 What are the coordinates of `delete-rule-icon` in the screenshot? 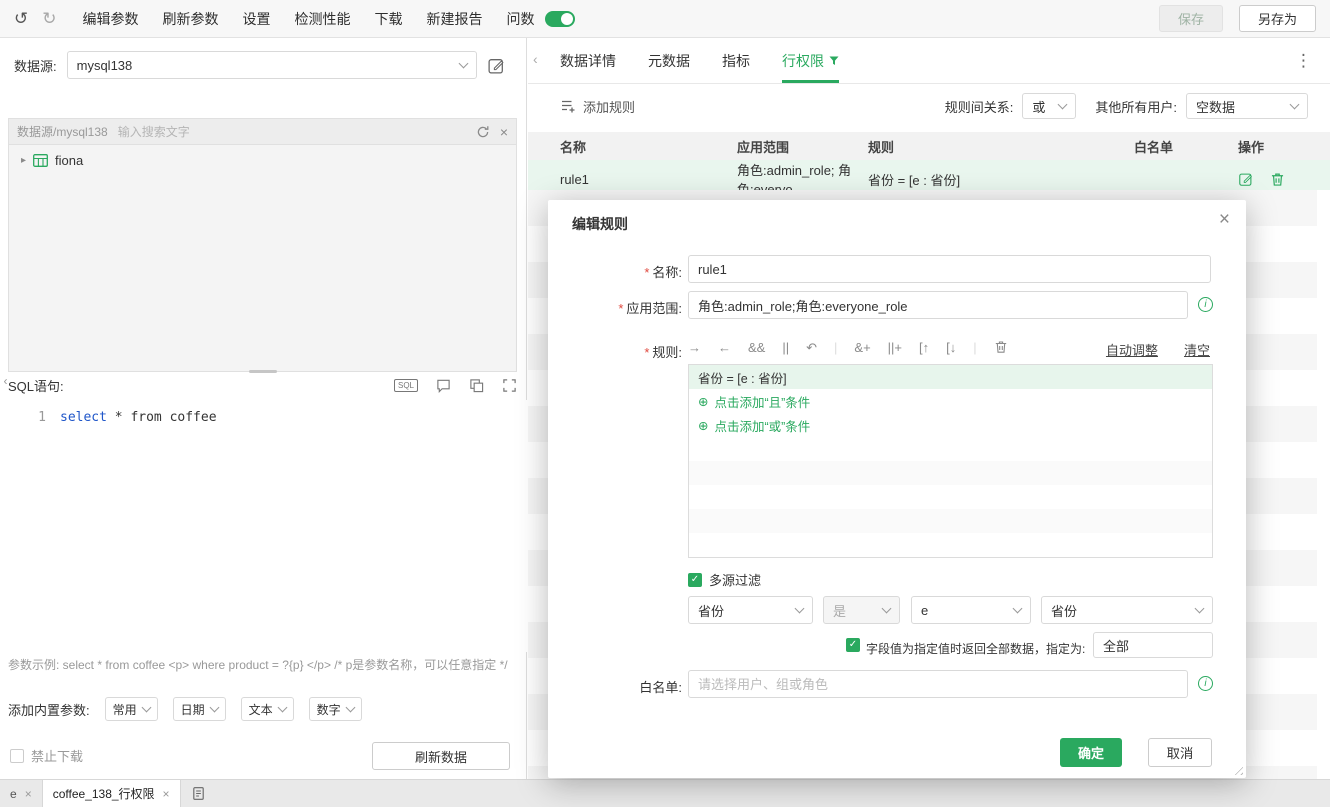 It's located at (1277, 179).